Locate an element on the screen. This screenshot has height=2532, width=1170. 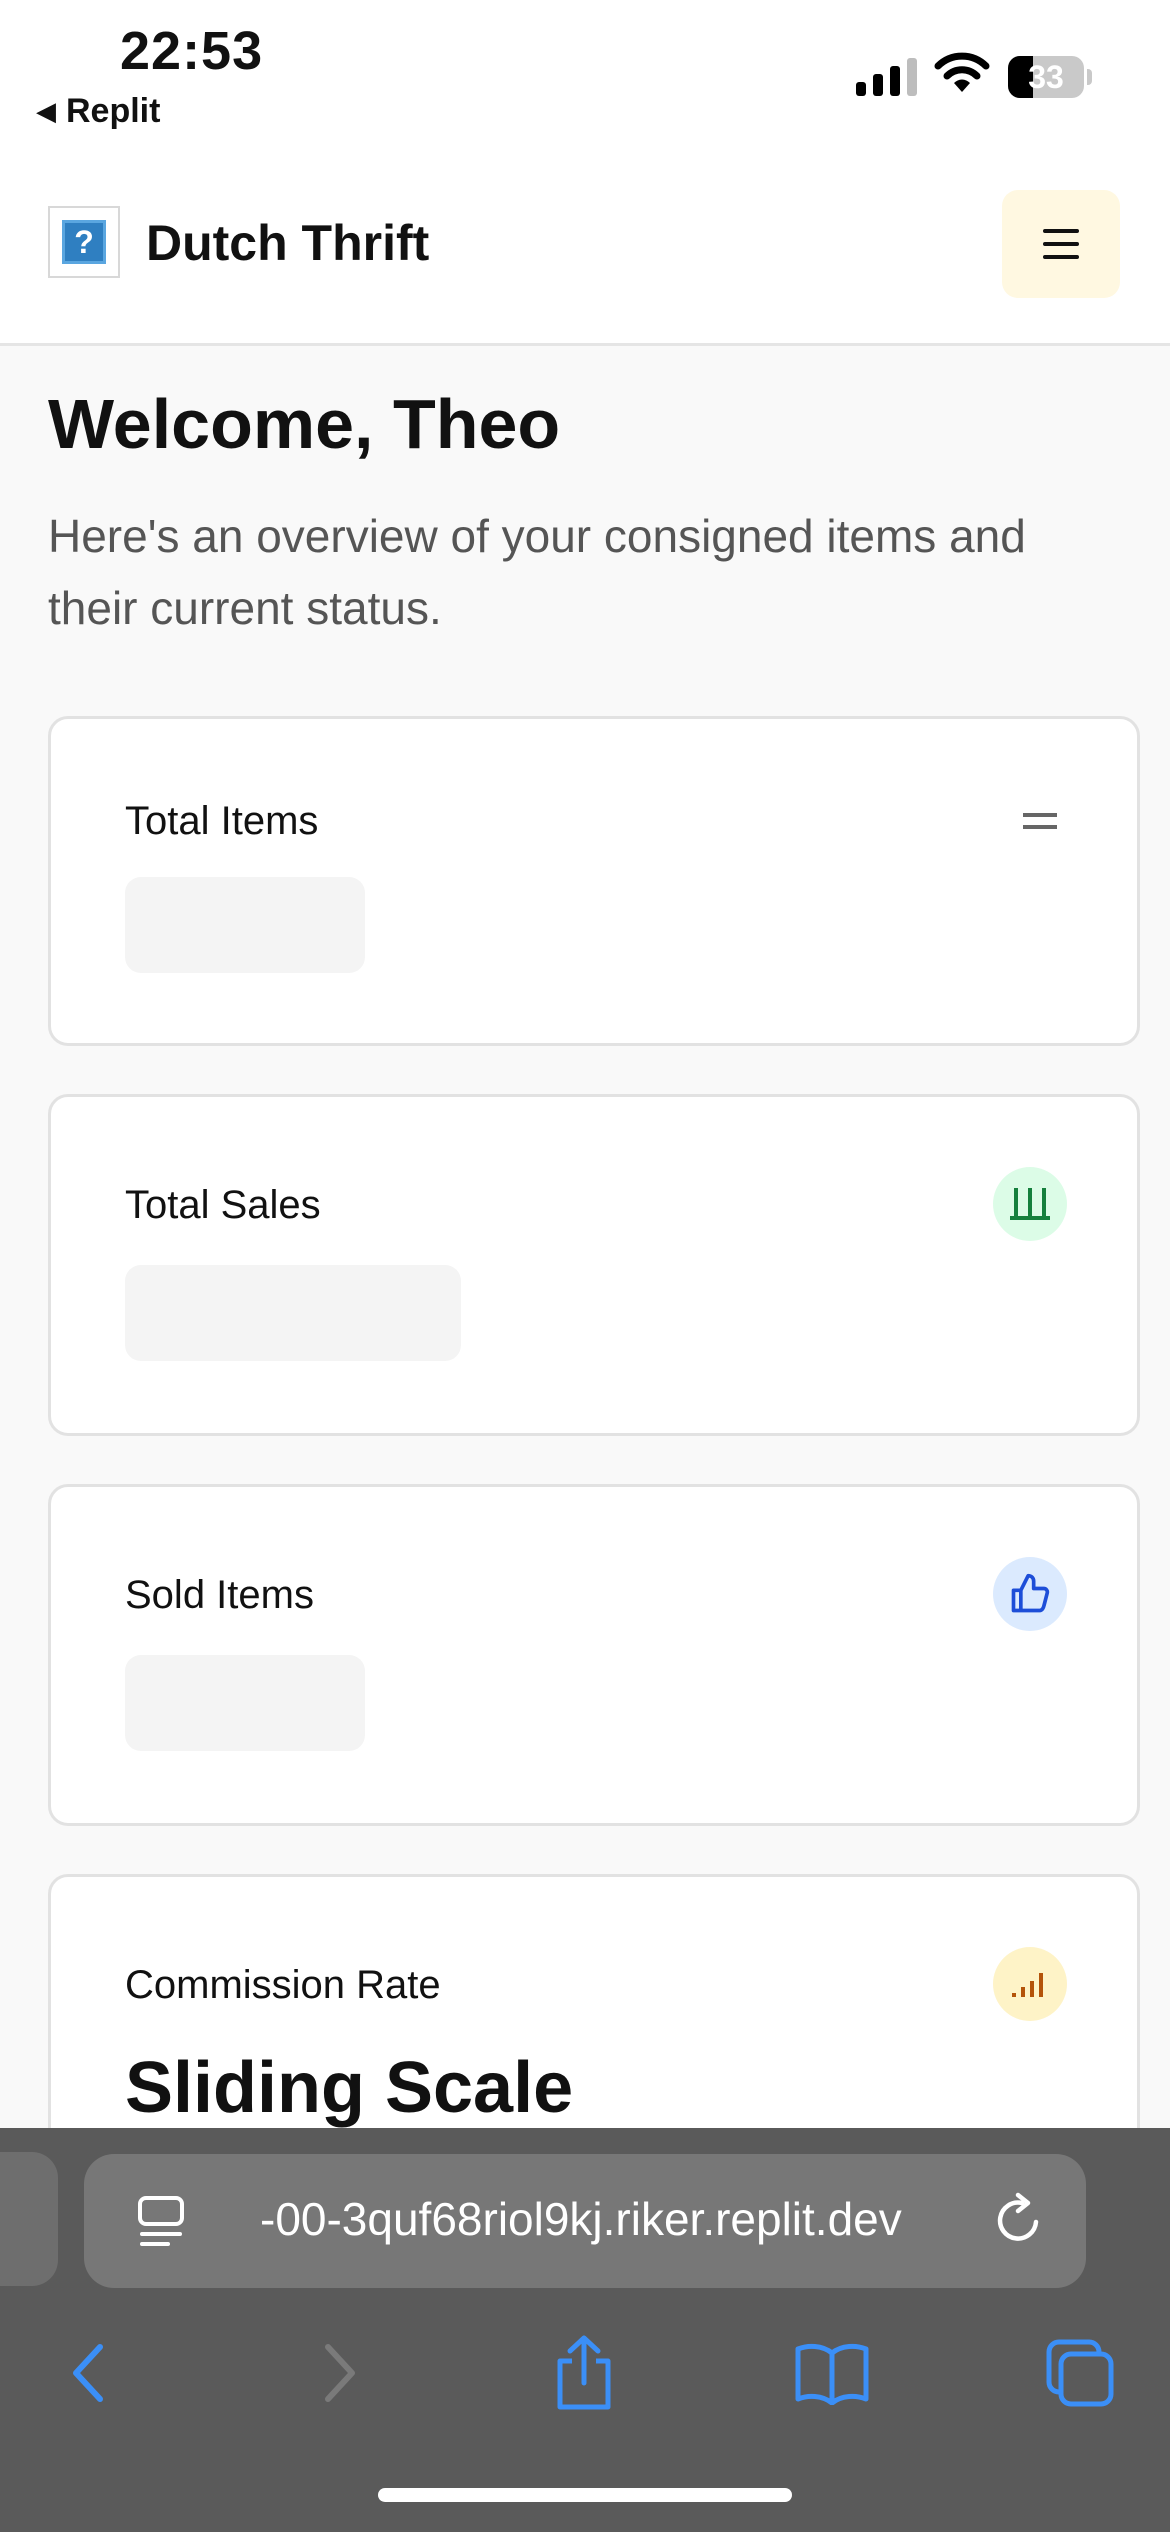
forward-chevron-icon is located at coordinates (340, 2373).